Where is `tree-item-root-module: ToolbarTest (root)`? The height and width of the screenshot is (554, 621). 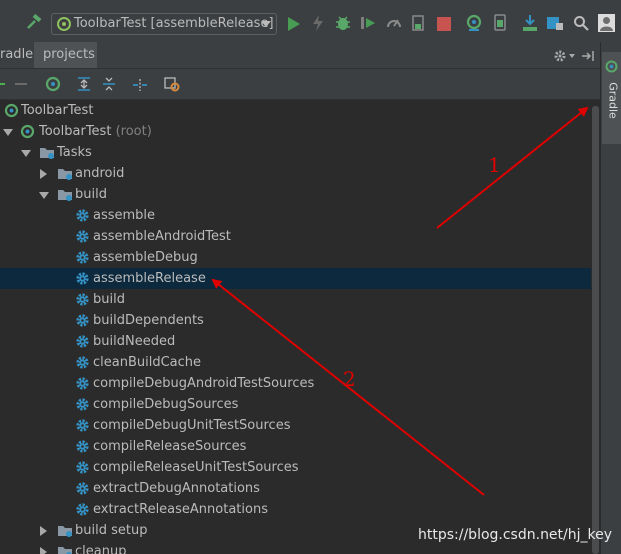 tree-item-root-module: ToolbarTest (root) is located at coordinates (300, 131).